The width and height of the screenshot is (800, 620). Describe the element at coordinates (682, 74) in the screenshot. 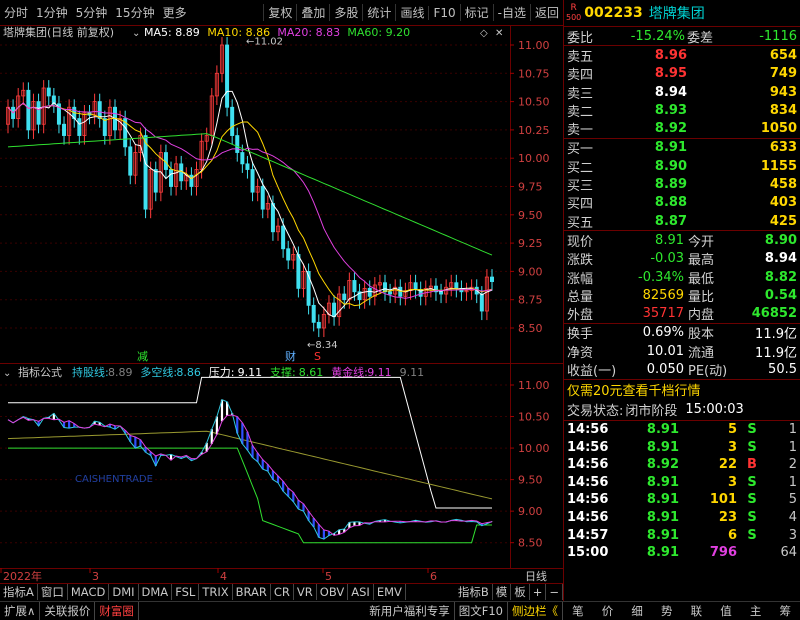

I see `order-book-row: 卖四 8.95 749` at that location.